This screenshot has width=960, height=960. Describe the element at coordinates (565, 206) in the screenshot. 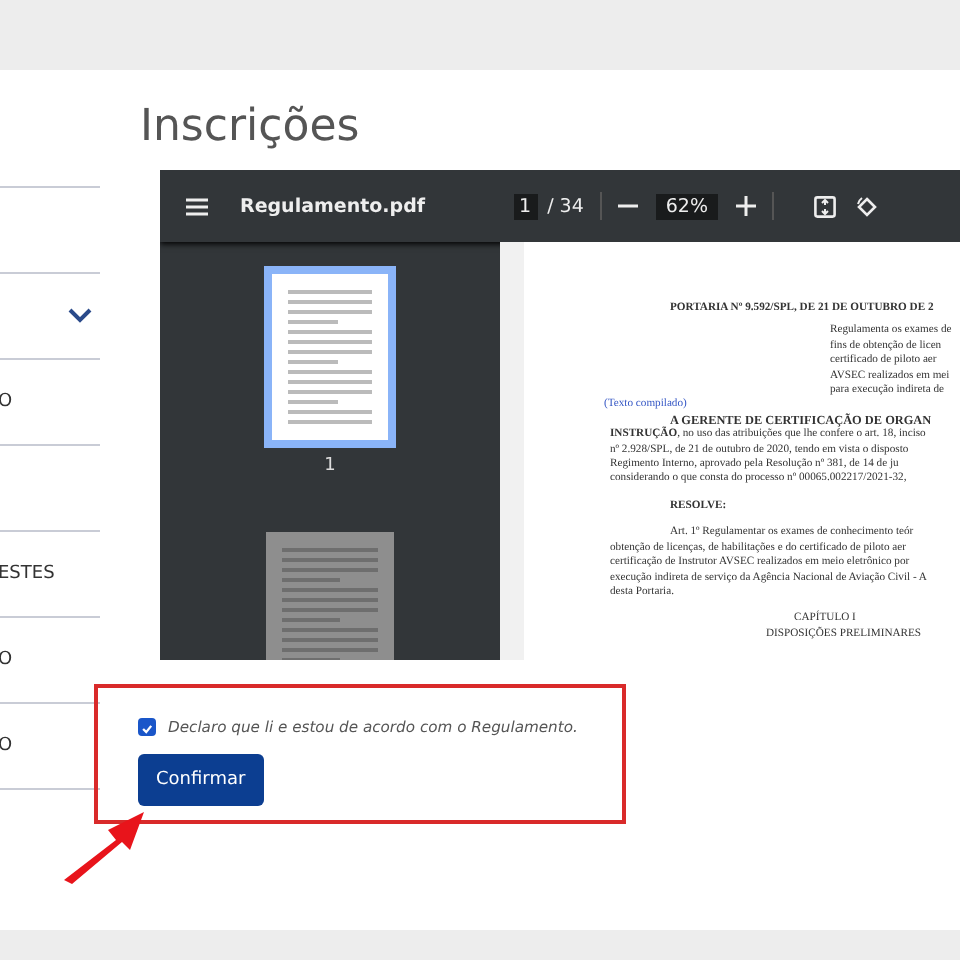

I see `page-total: / 34` at that location.